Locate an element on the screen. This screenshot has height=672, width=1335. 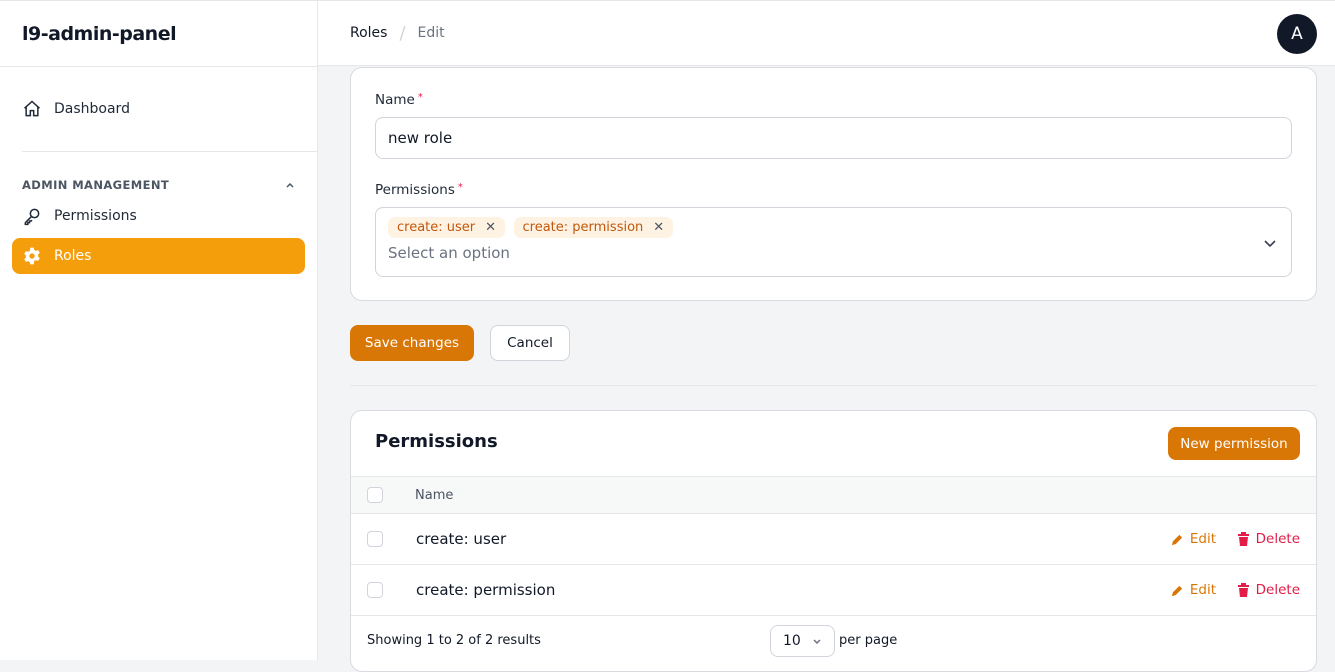
sidebar-item-label: Dashboard is located at coordinates (92, 109).